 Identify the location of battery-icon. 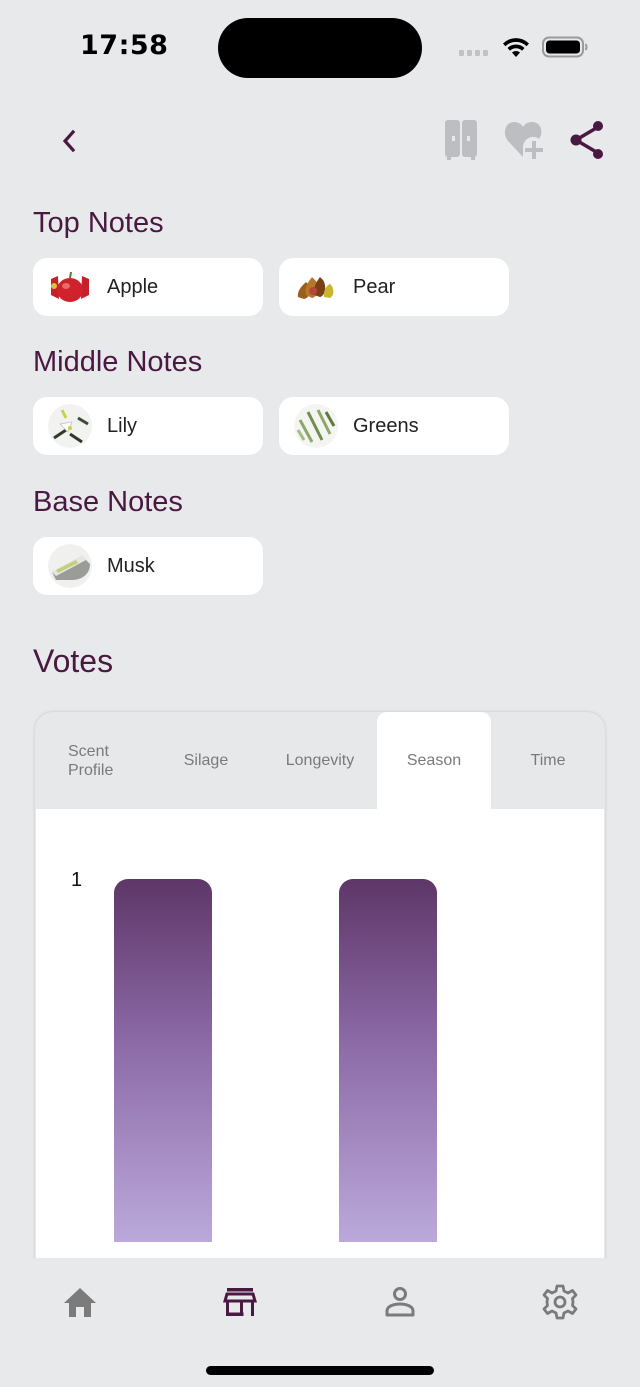
(565, 47).